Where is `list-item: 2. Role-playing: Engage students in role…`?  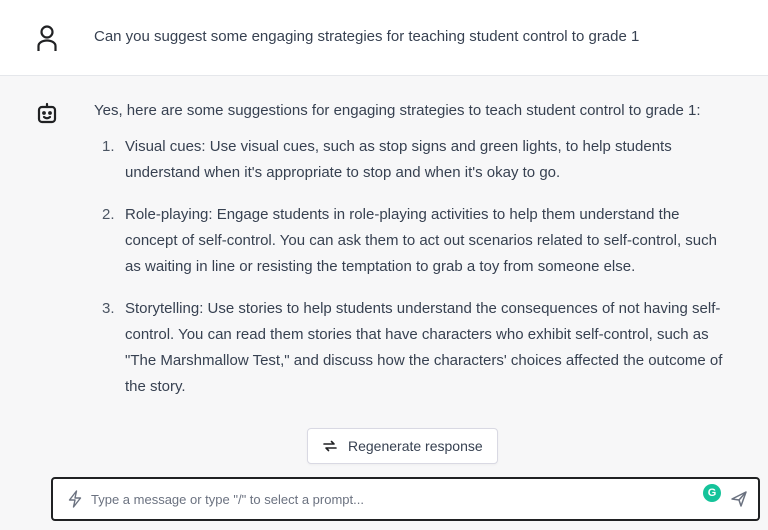
list-item: 2. Role-playing: Engage students in role… is located at coordinates (418, 241).